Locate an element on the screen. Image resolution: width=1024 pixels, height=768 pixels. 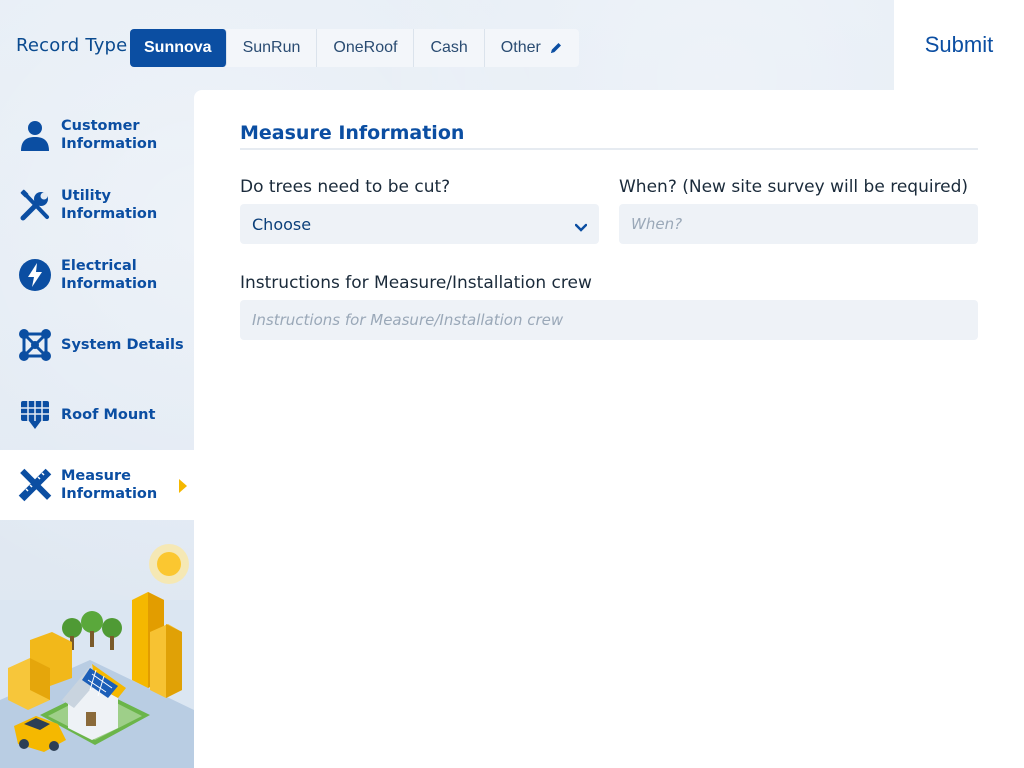
record-type-label: Record Type is located at coordinates (72, 45).